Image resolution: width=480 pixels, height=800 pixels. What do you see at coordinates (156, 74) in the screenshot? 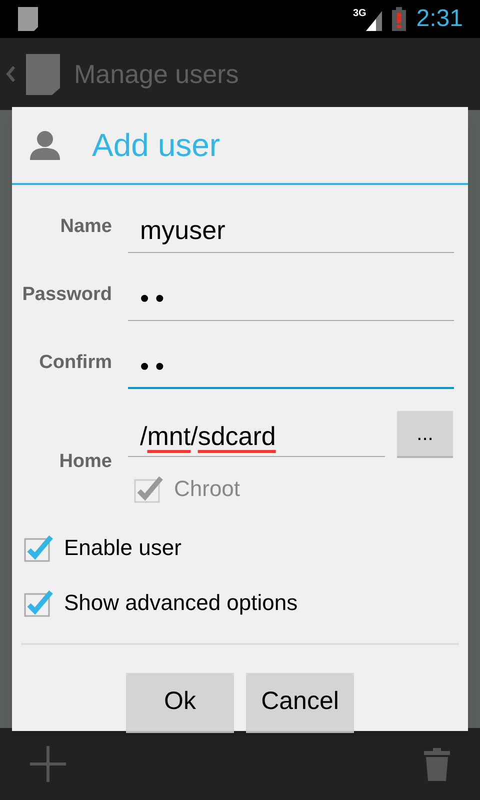
I see `screen-title: Manage users` at bounding box center [156, 74].